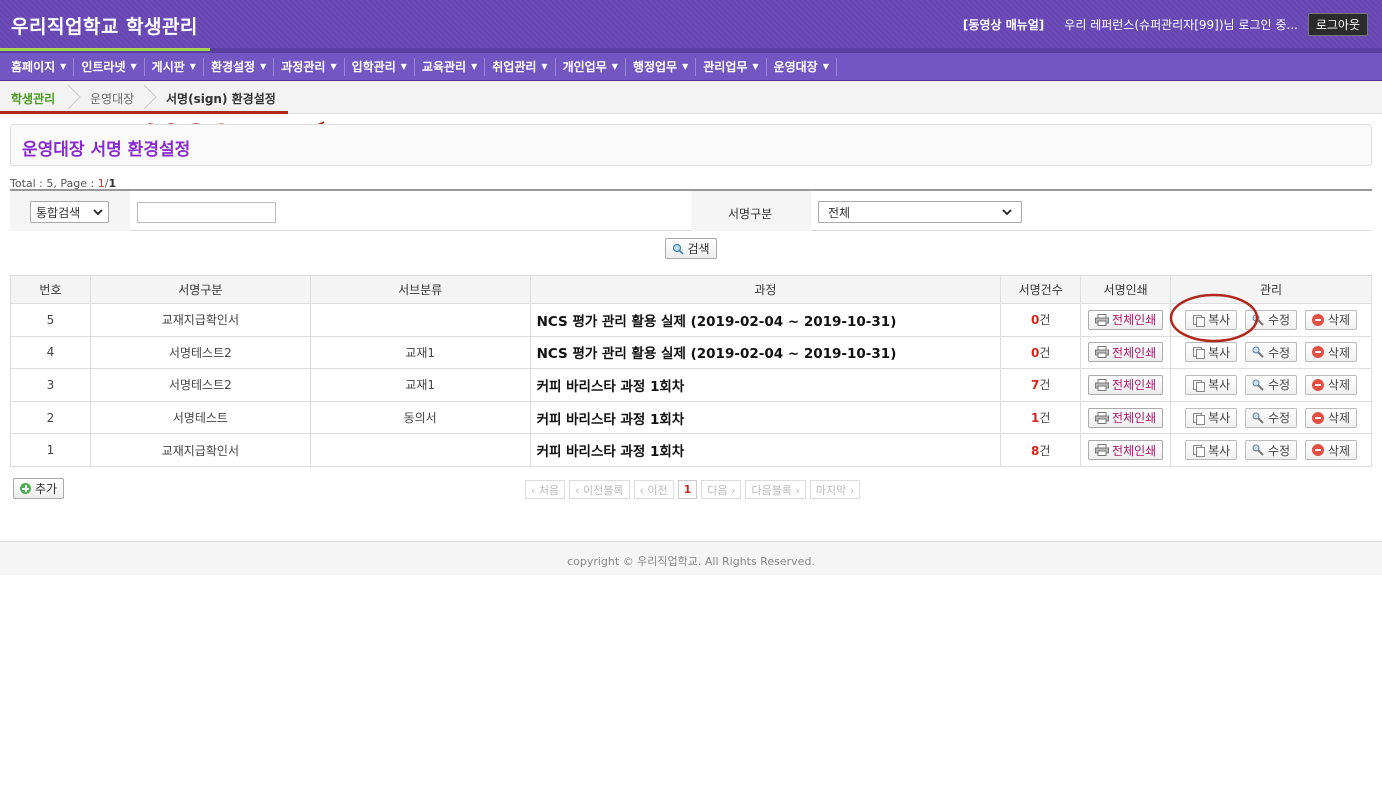  What do you see at coordinates (687, 489) in the screenshot?
I see `pager-current-page: 1` at bounding box center [687, 489].